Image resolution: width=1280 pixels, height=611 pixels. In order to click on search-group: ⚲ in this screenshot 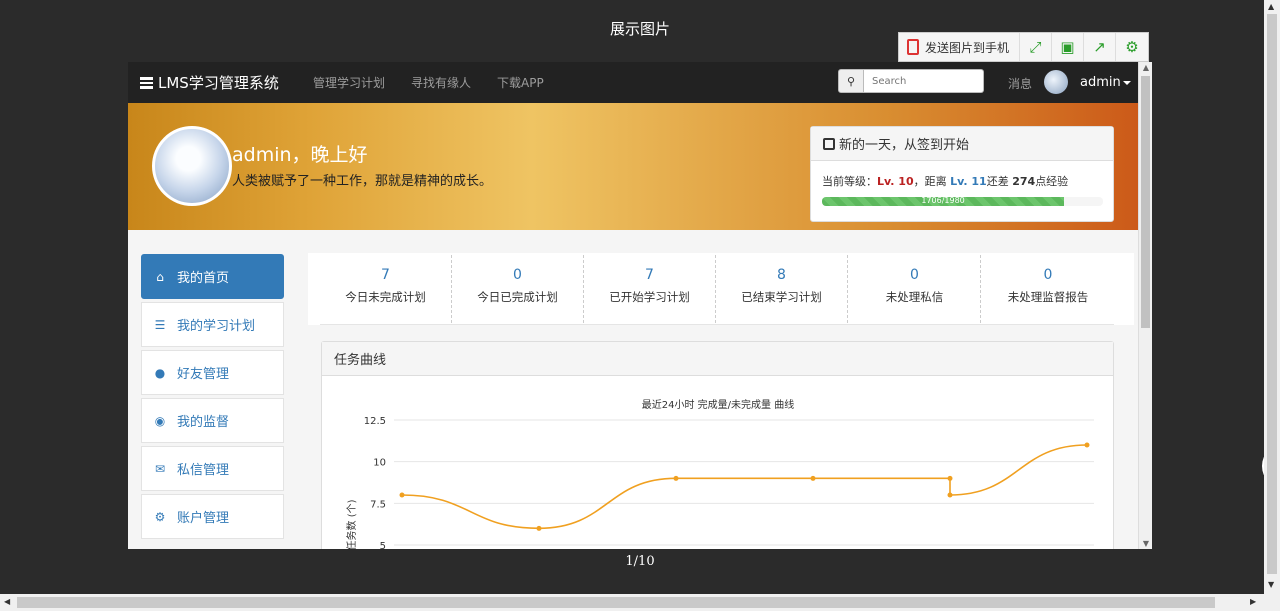, I will do `click(911, 81)`.